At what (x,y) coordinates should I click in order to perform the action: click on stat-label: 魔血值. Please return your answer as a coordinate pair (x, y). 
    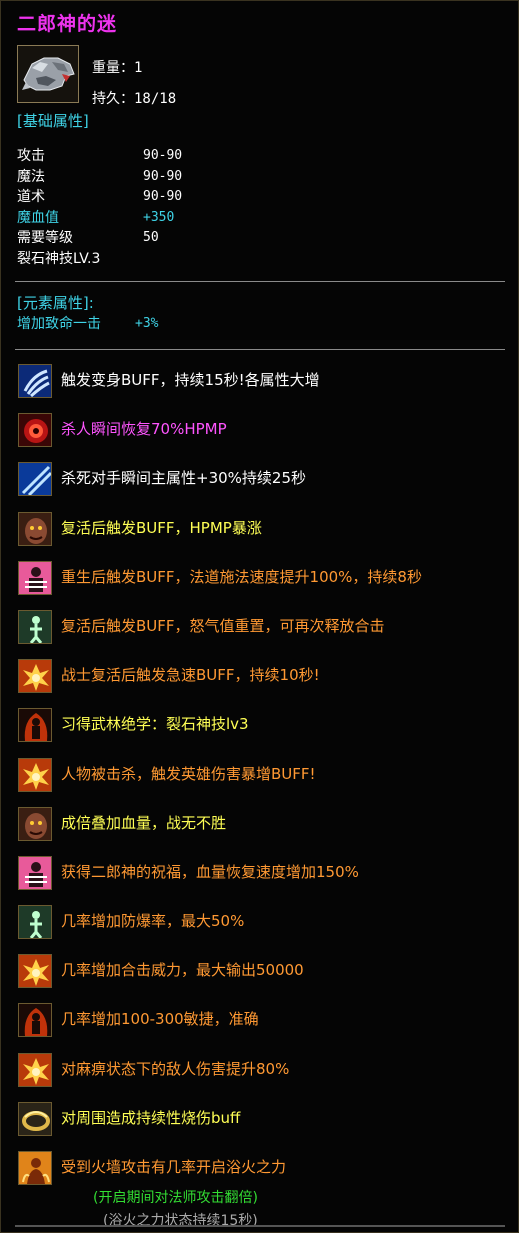
    Looking at the image, I should click on (38, 217).